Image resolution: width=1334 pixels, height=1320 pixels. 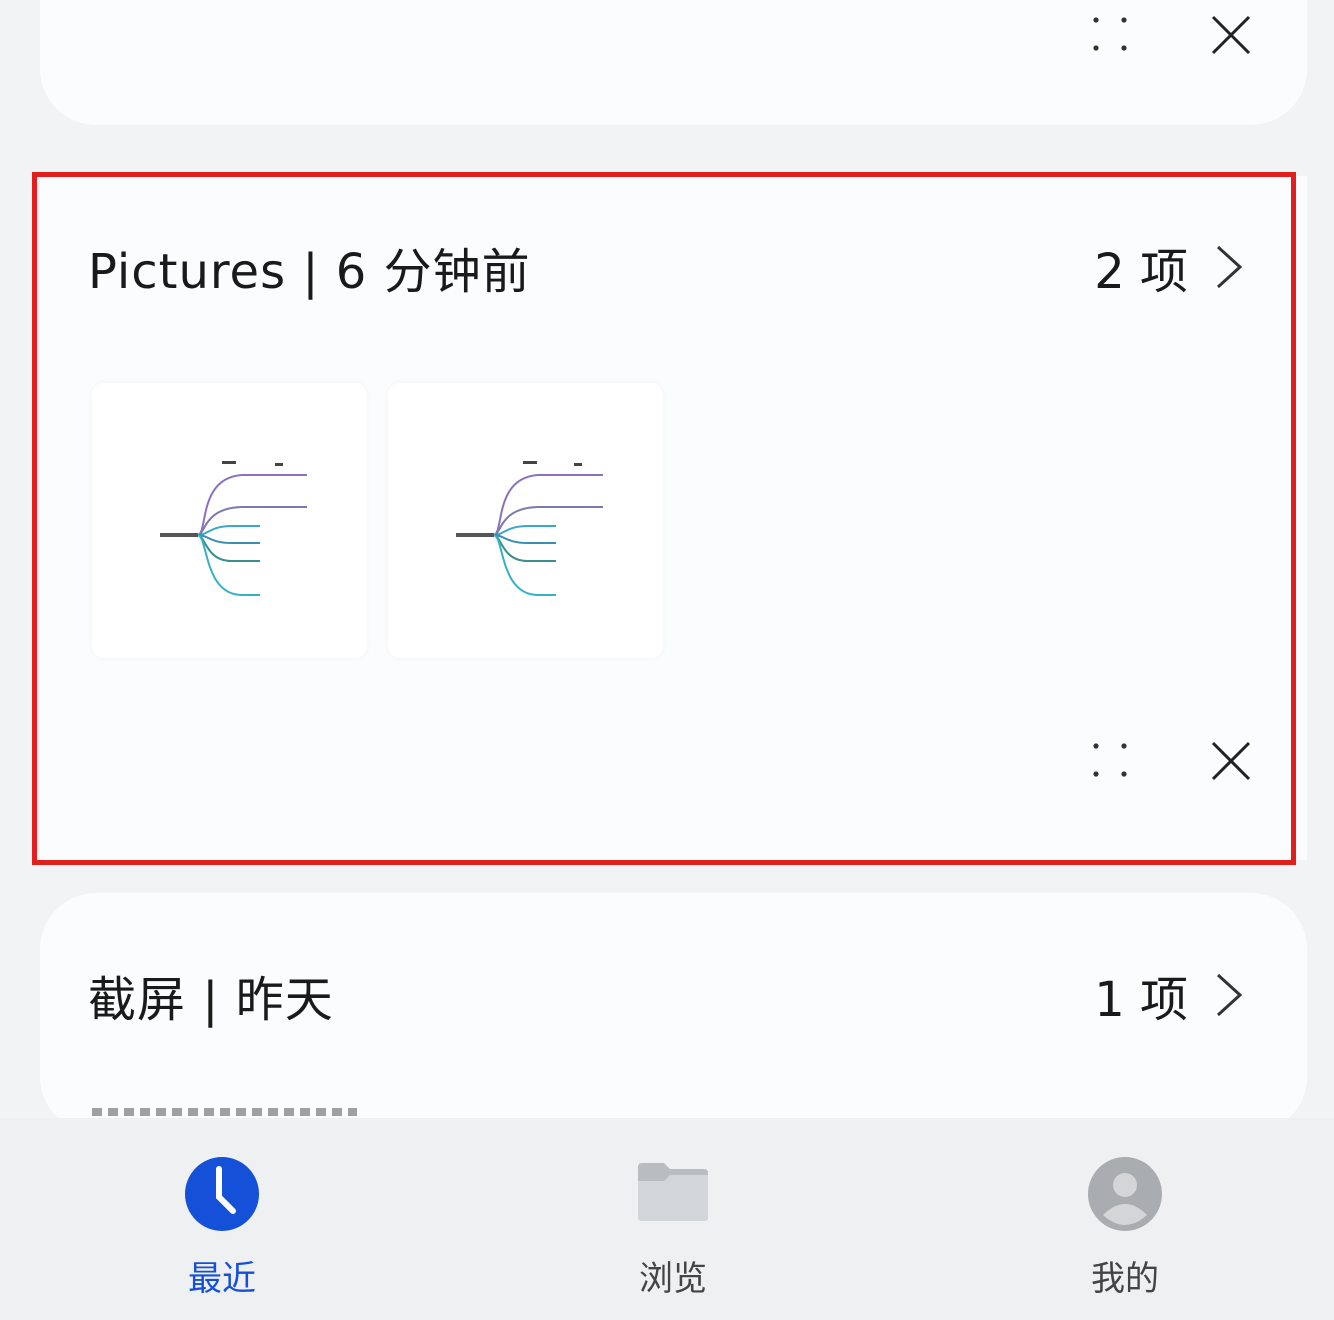 I want to click on screenshots-group-header: 截屏 | 昨天 1 项, so click(x=669, y=995).